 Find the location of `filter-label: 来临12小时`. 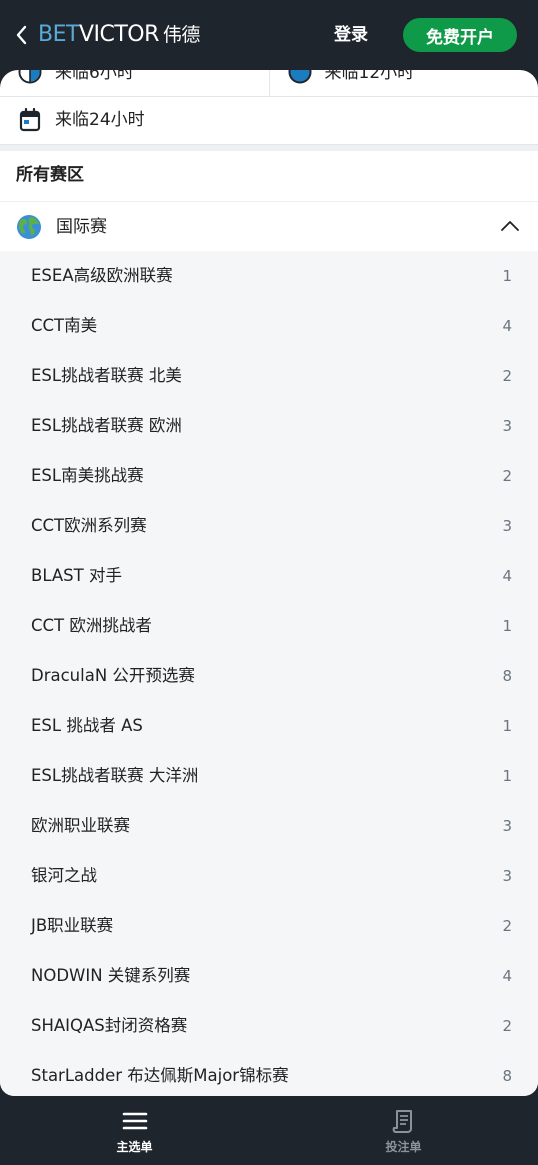

filter-label: 来临12小时 is located at coordinates (369, 76).